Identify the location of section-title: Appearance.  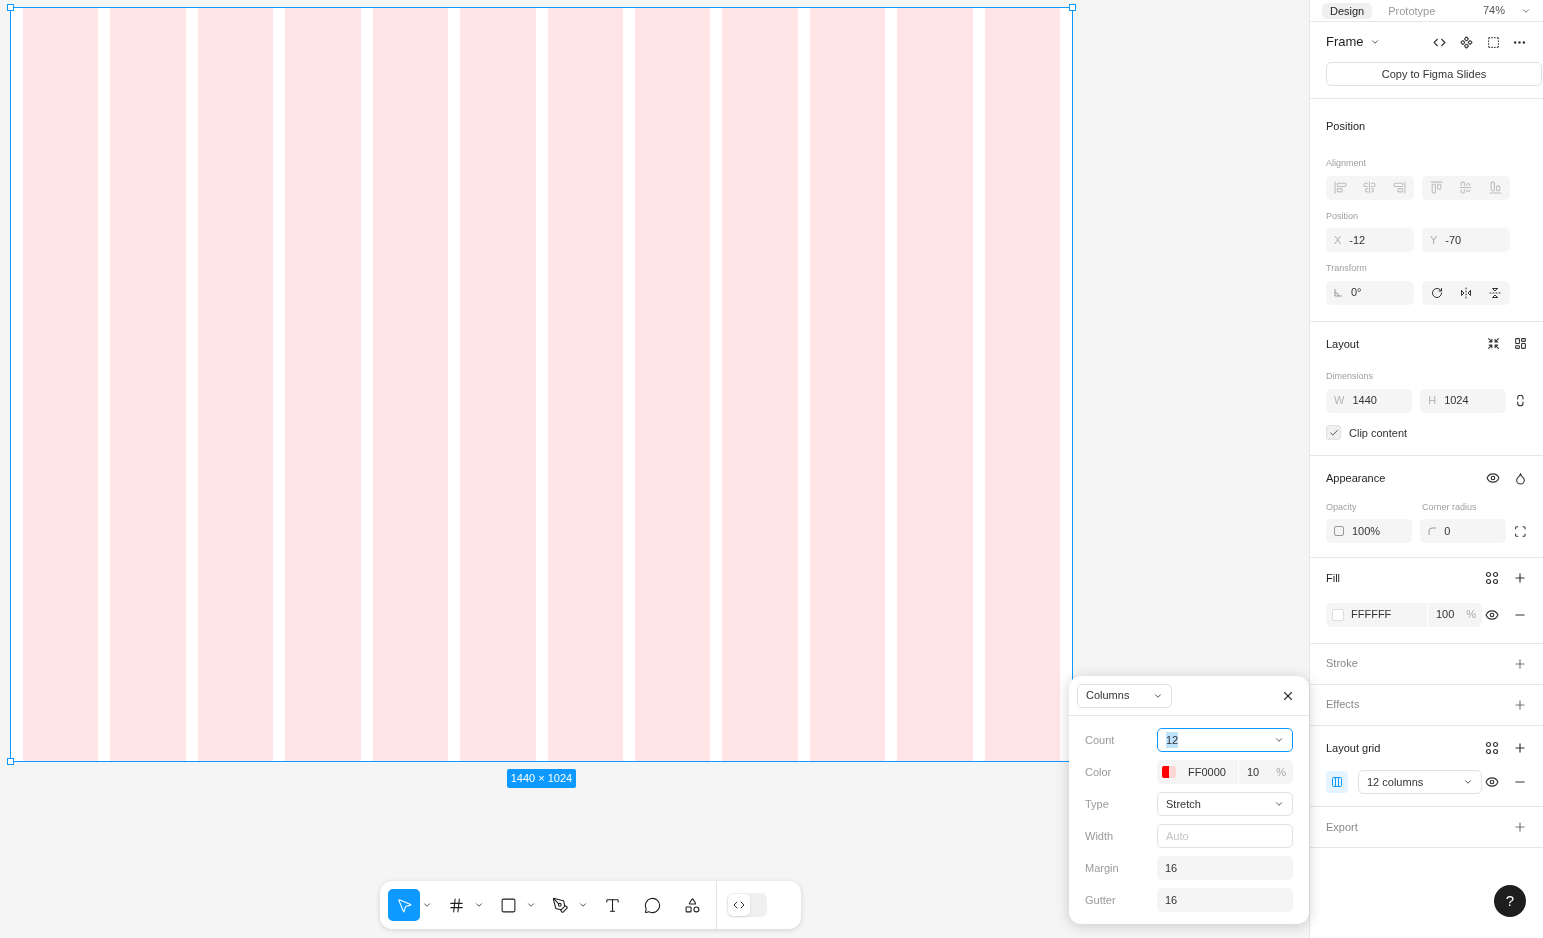
(1356, 478).